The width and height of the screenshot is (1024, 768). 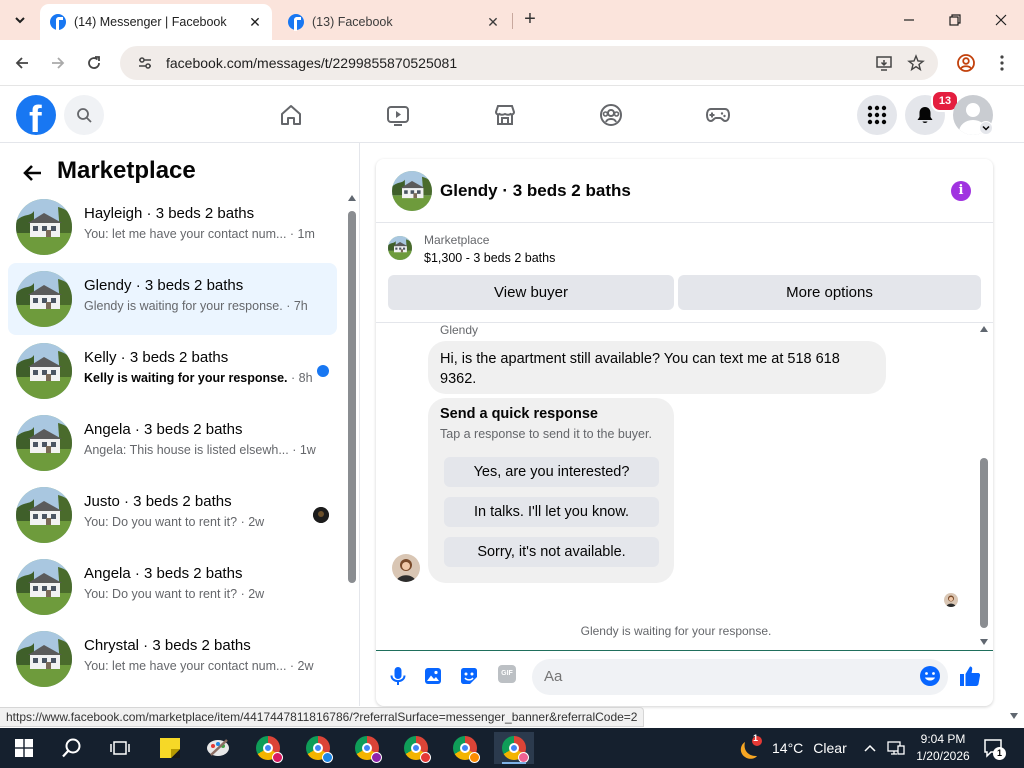 I want to click on menu-button, so click(x=877, y=115).